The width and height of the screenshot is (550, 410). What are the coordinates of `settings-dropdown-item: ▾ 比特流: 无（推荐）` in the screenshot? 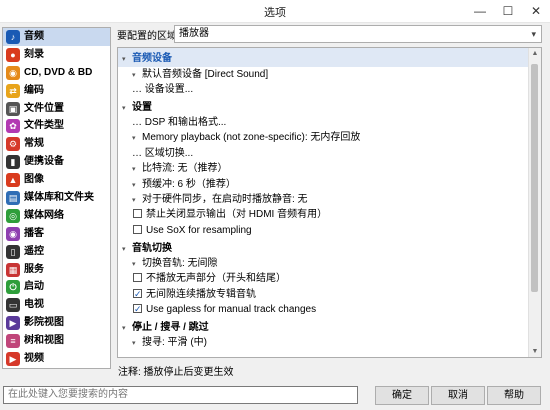 It's located at (180, 168).